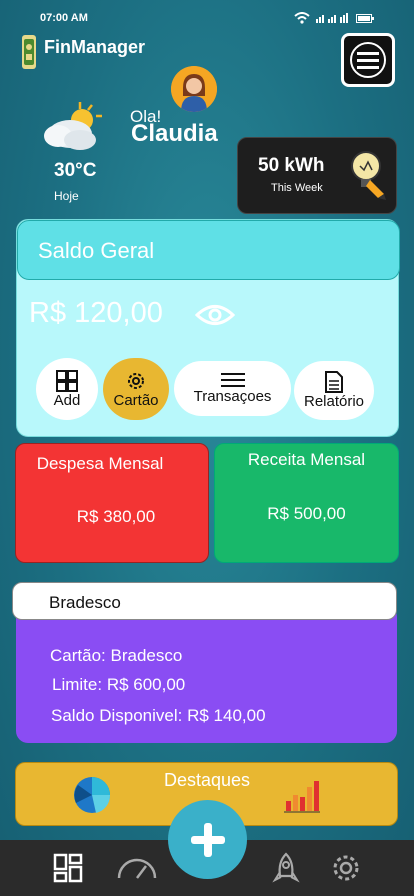  I want to click on bank-limit-line: Limite: R$ 600,00, so click(118, 685).